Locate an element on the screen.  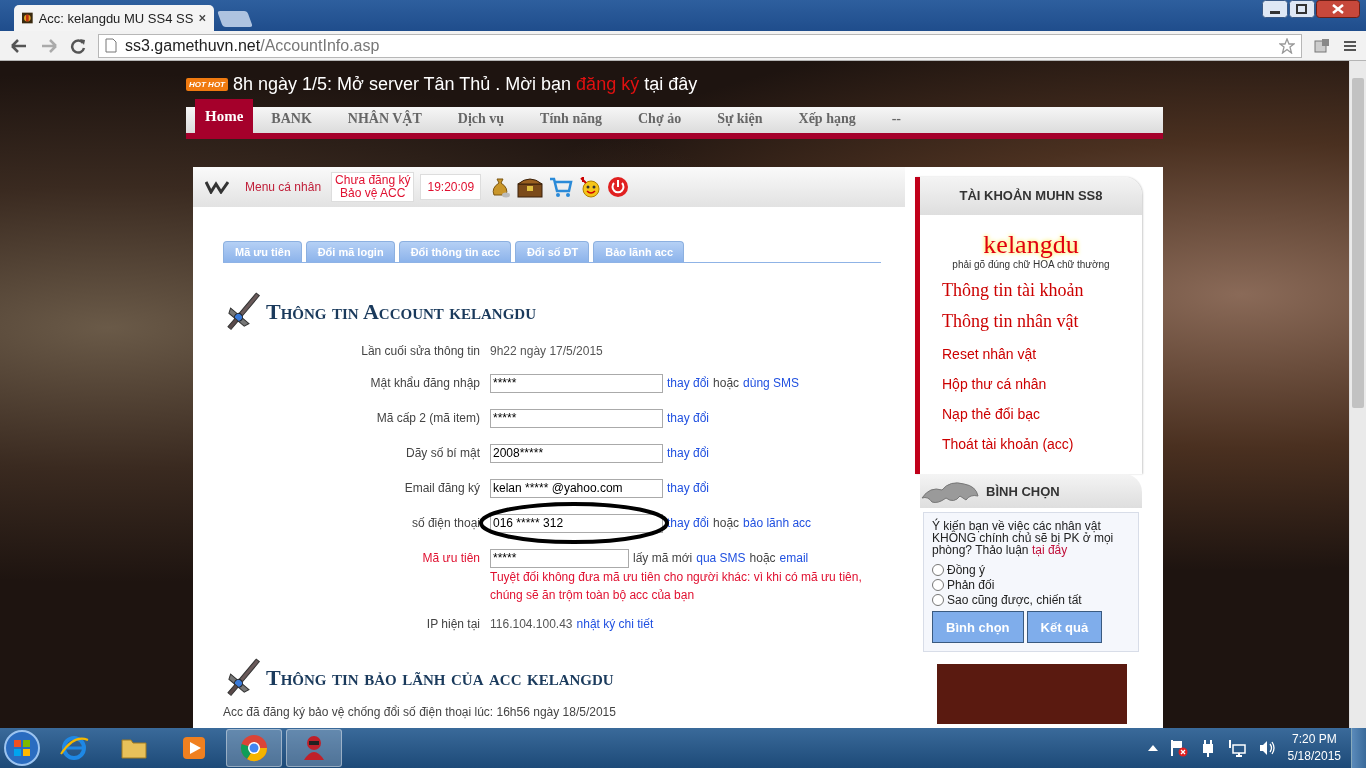
hot-badge: HOT HOT is located at coordinates (207, 84).